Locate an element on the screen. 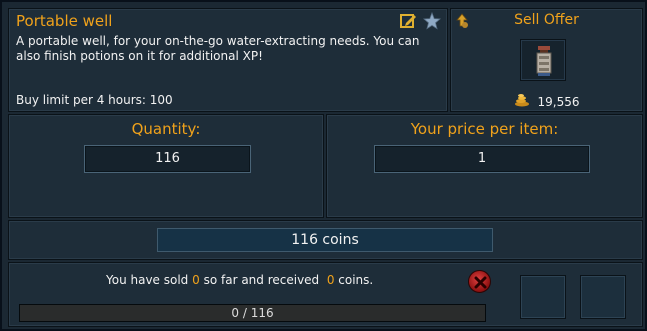 This screenshot has height=331, width=647. buy-limit: Buy limit per 4 hours: 100 is located at coordinates (94, 100).